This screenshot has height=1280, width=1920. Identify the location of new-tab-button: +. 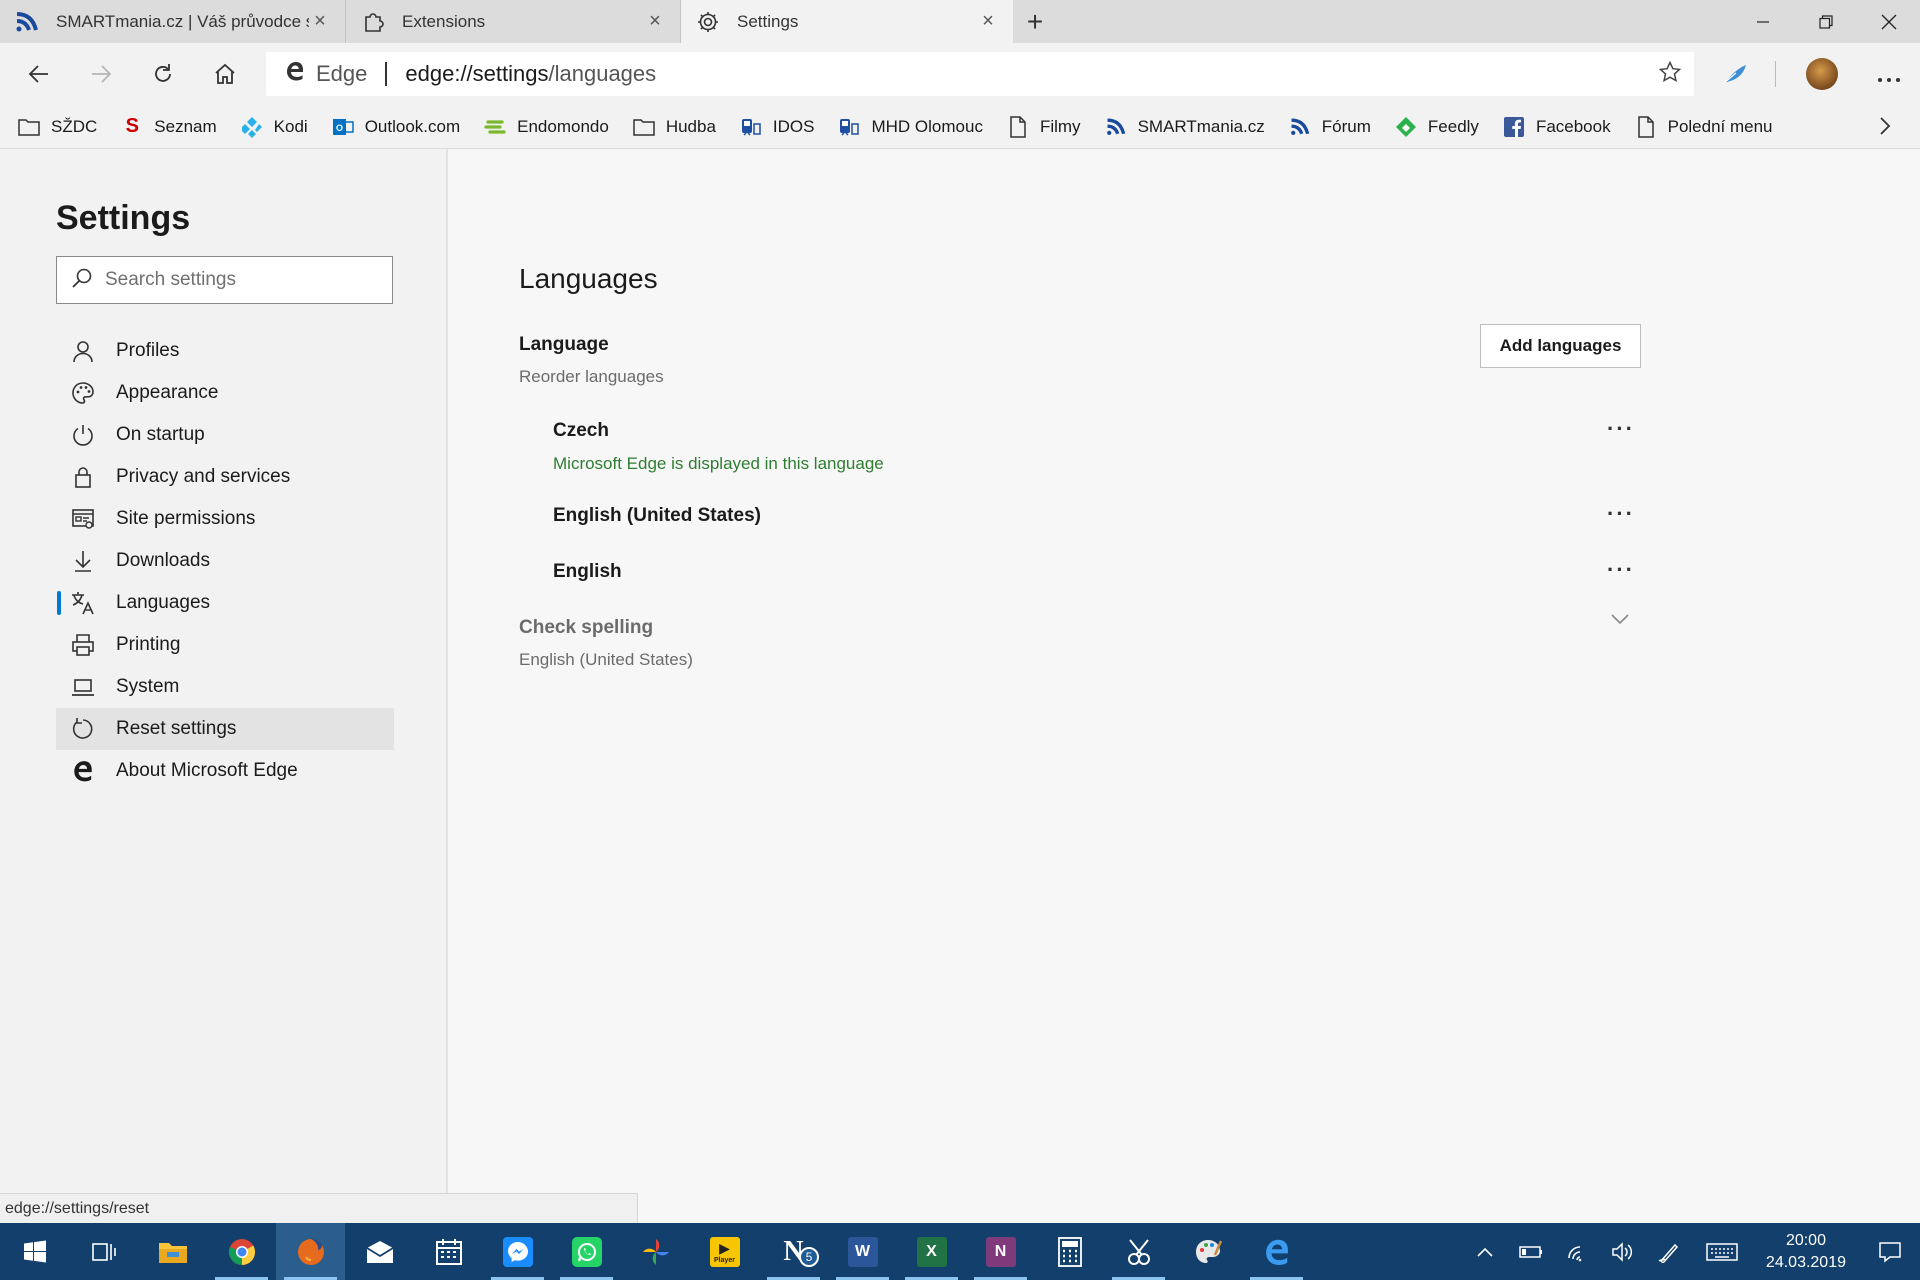
(1035, 21).